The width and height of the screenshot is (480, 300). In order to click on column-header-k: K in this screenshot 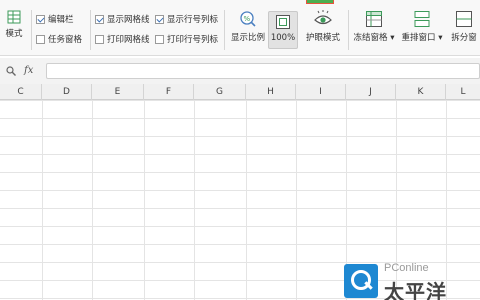, I will do `click(421, 92)`.